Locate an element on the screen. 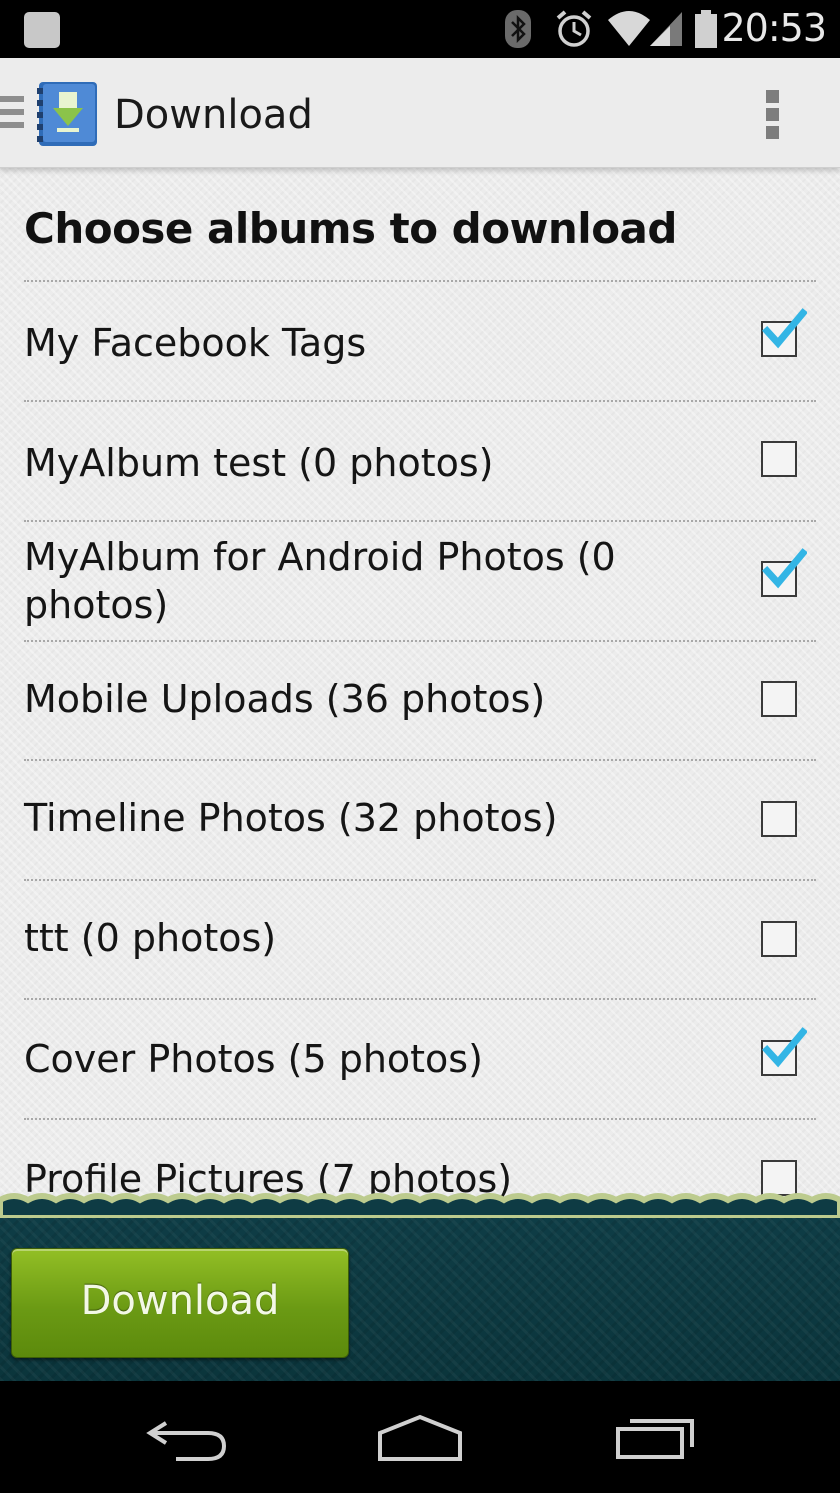 The image size is (840, 1493). notification-icon is located at coordinates (42, 30).